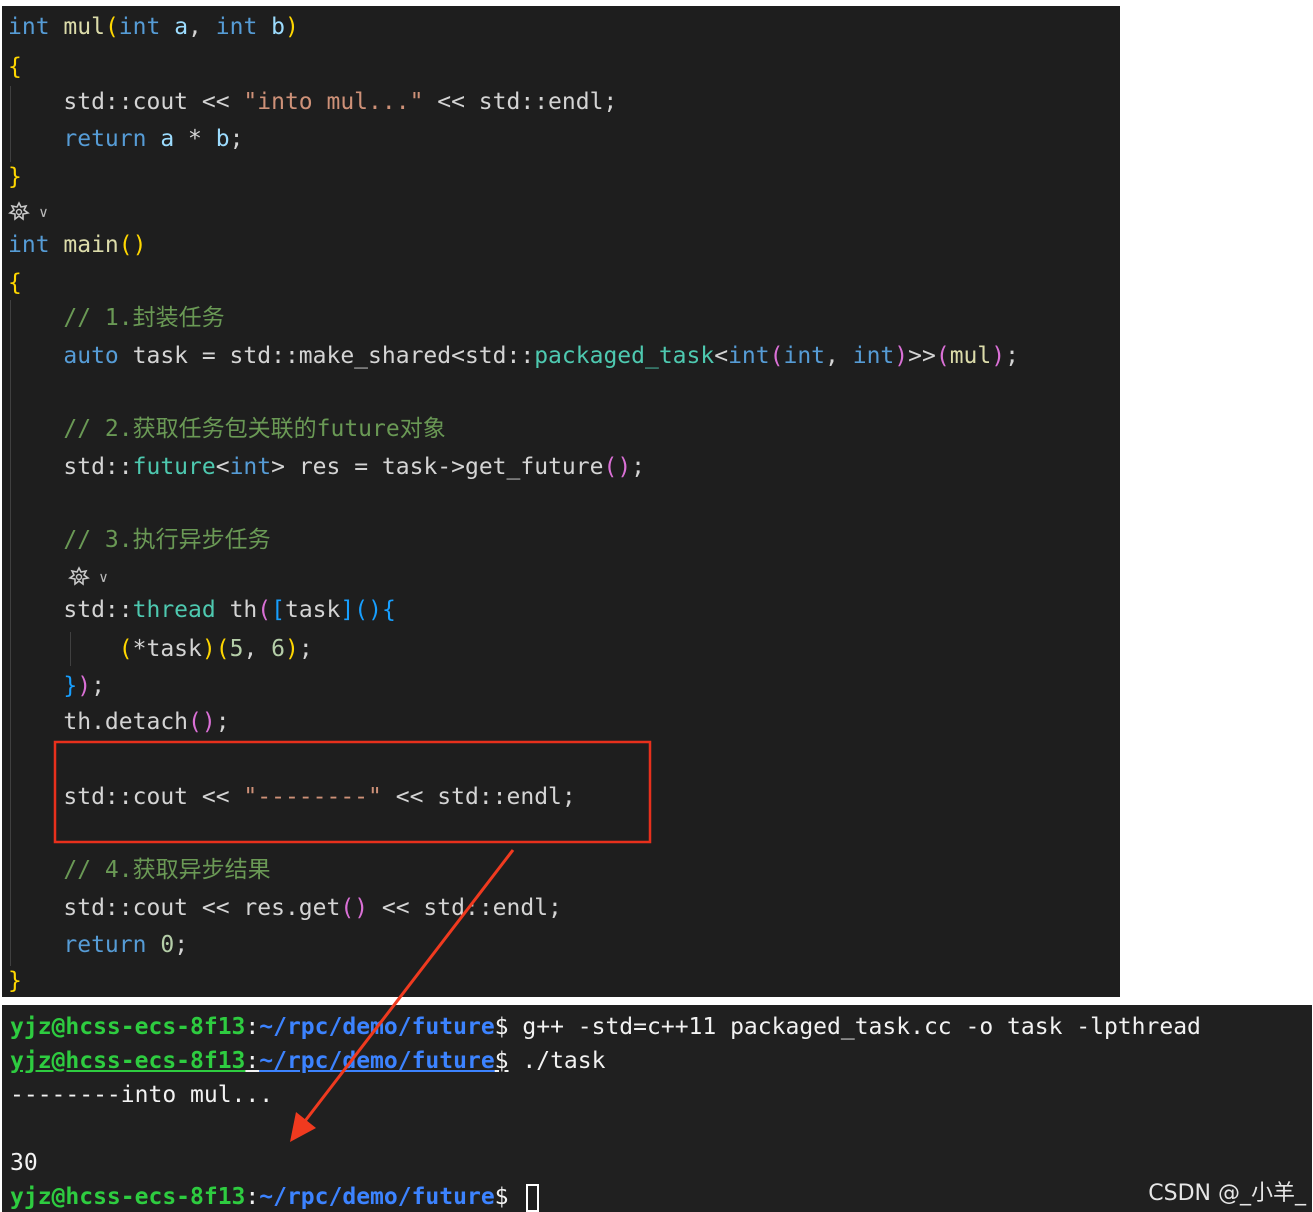 The height and width of the screenshot is (1212, 1313). What do you see at coordinates (465, 908) in the screenshot?
I see `code-token: << std::endl;` at bounding box center [465, 908].